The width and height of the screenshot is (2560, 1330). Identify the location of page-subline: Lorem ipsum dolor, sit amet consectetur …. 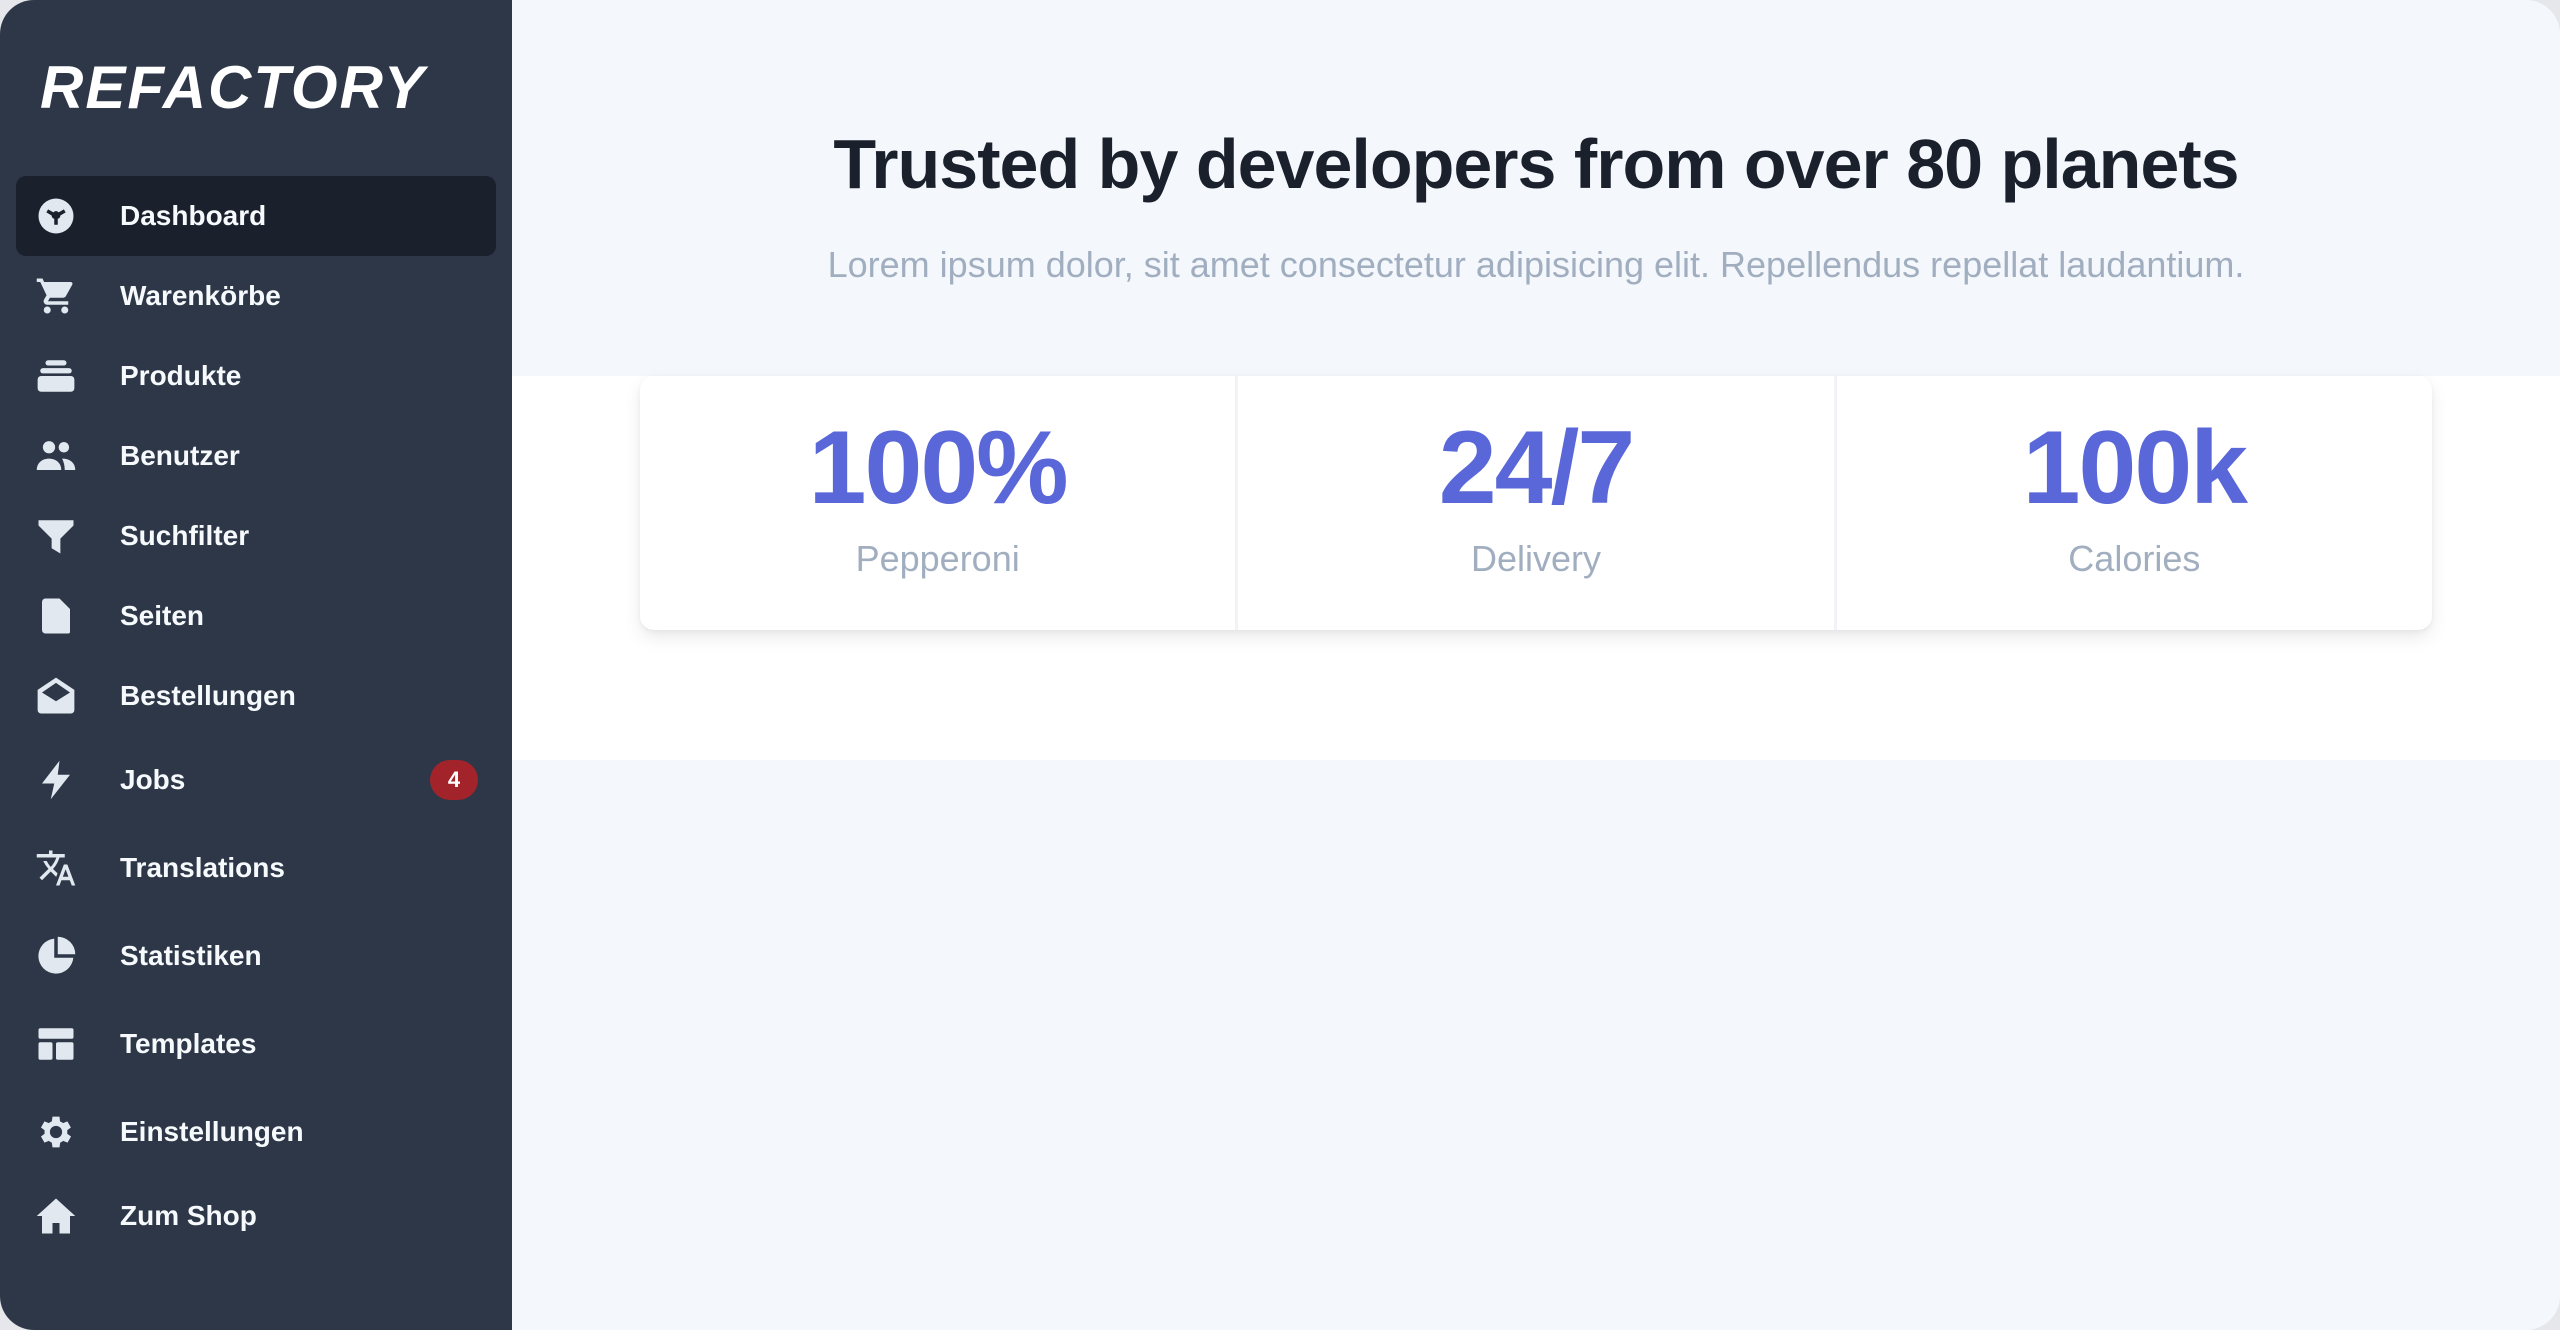
(1536, 264).